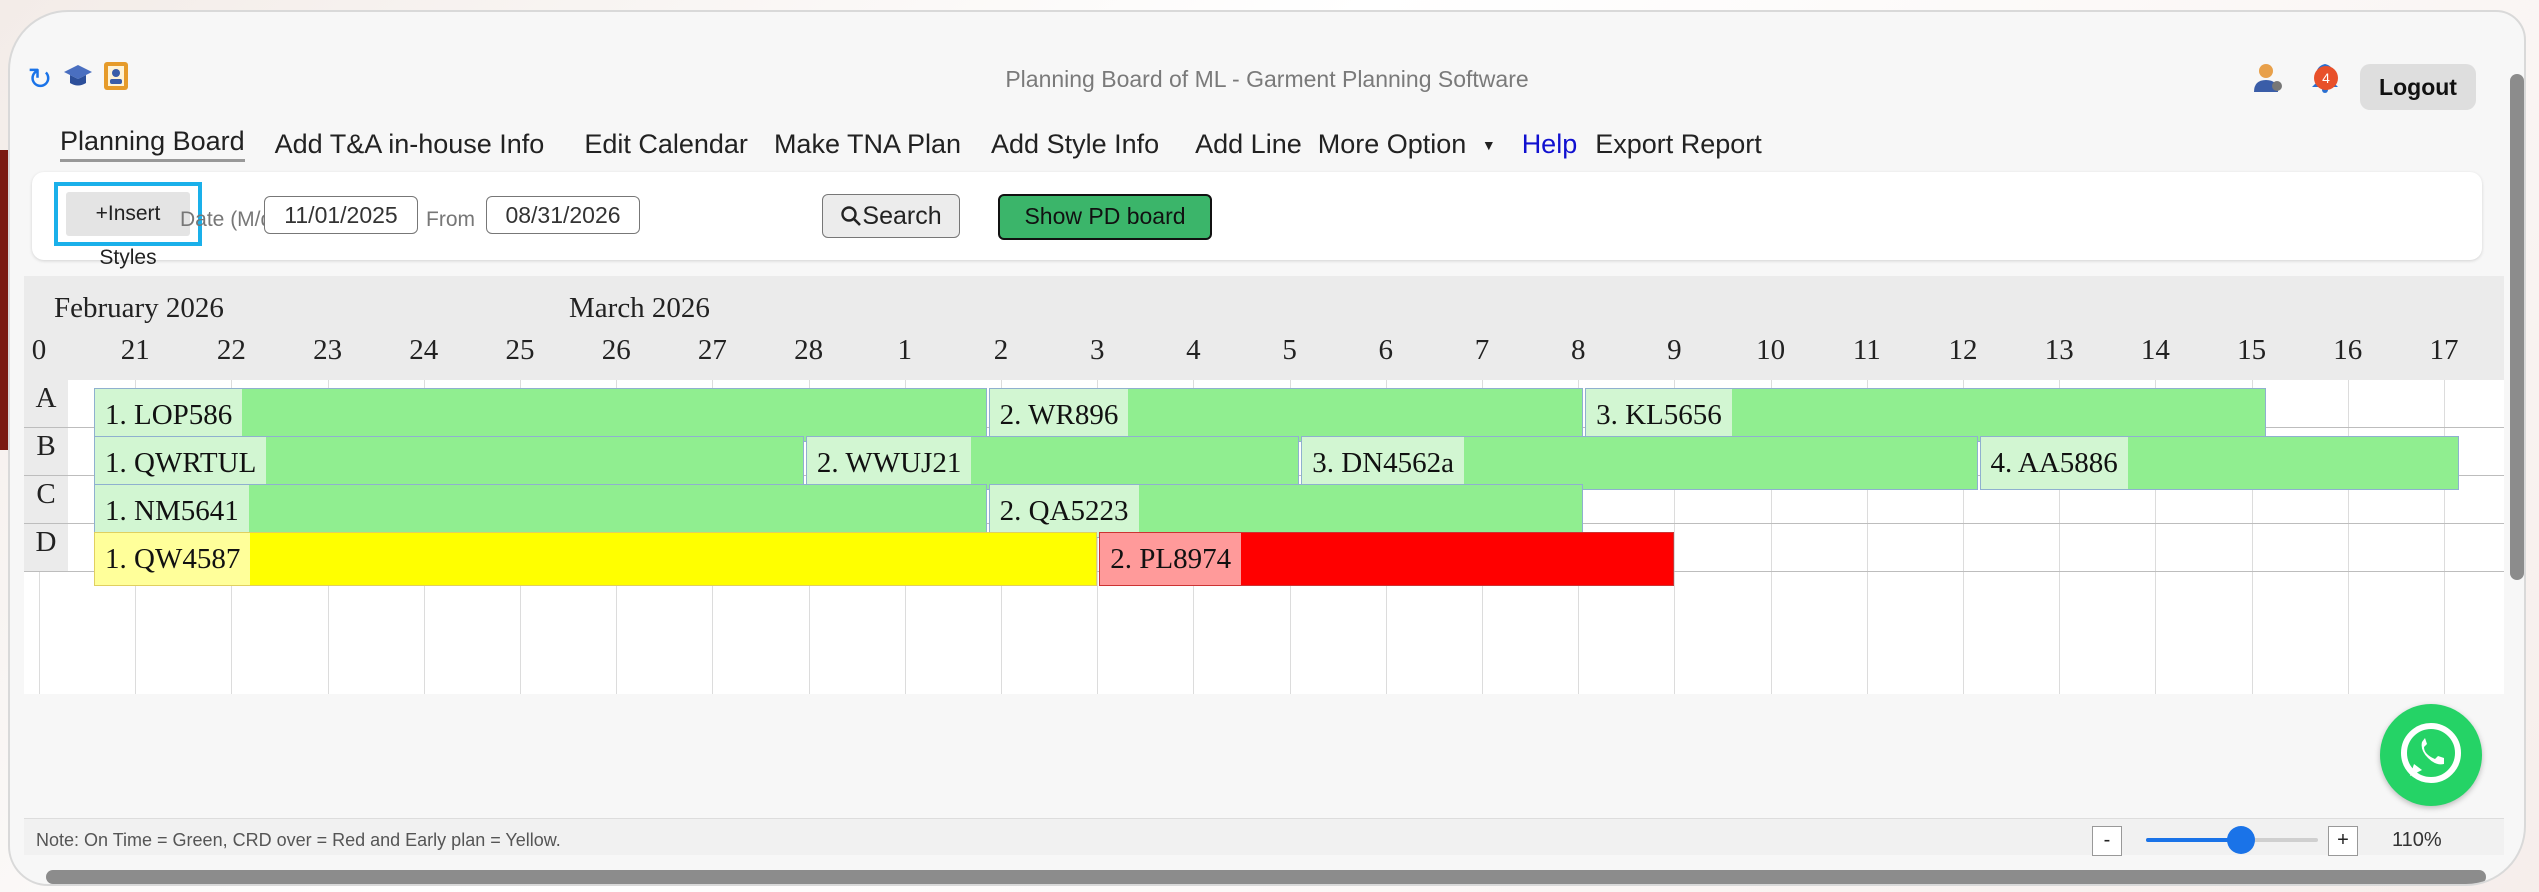  What do you see at coordinates (2240, 840) in the screenshot?
I see `zoom-slider-thumb` at bounding box center [2240, 840].